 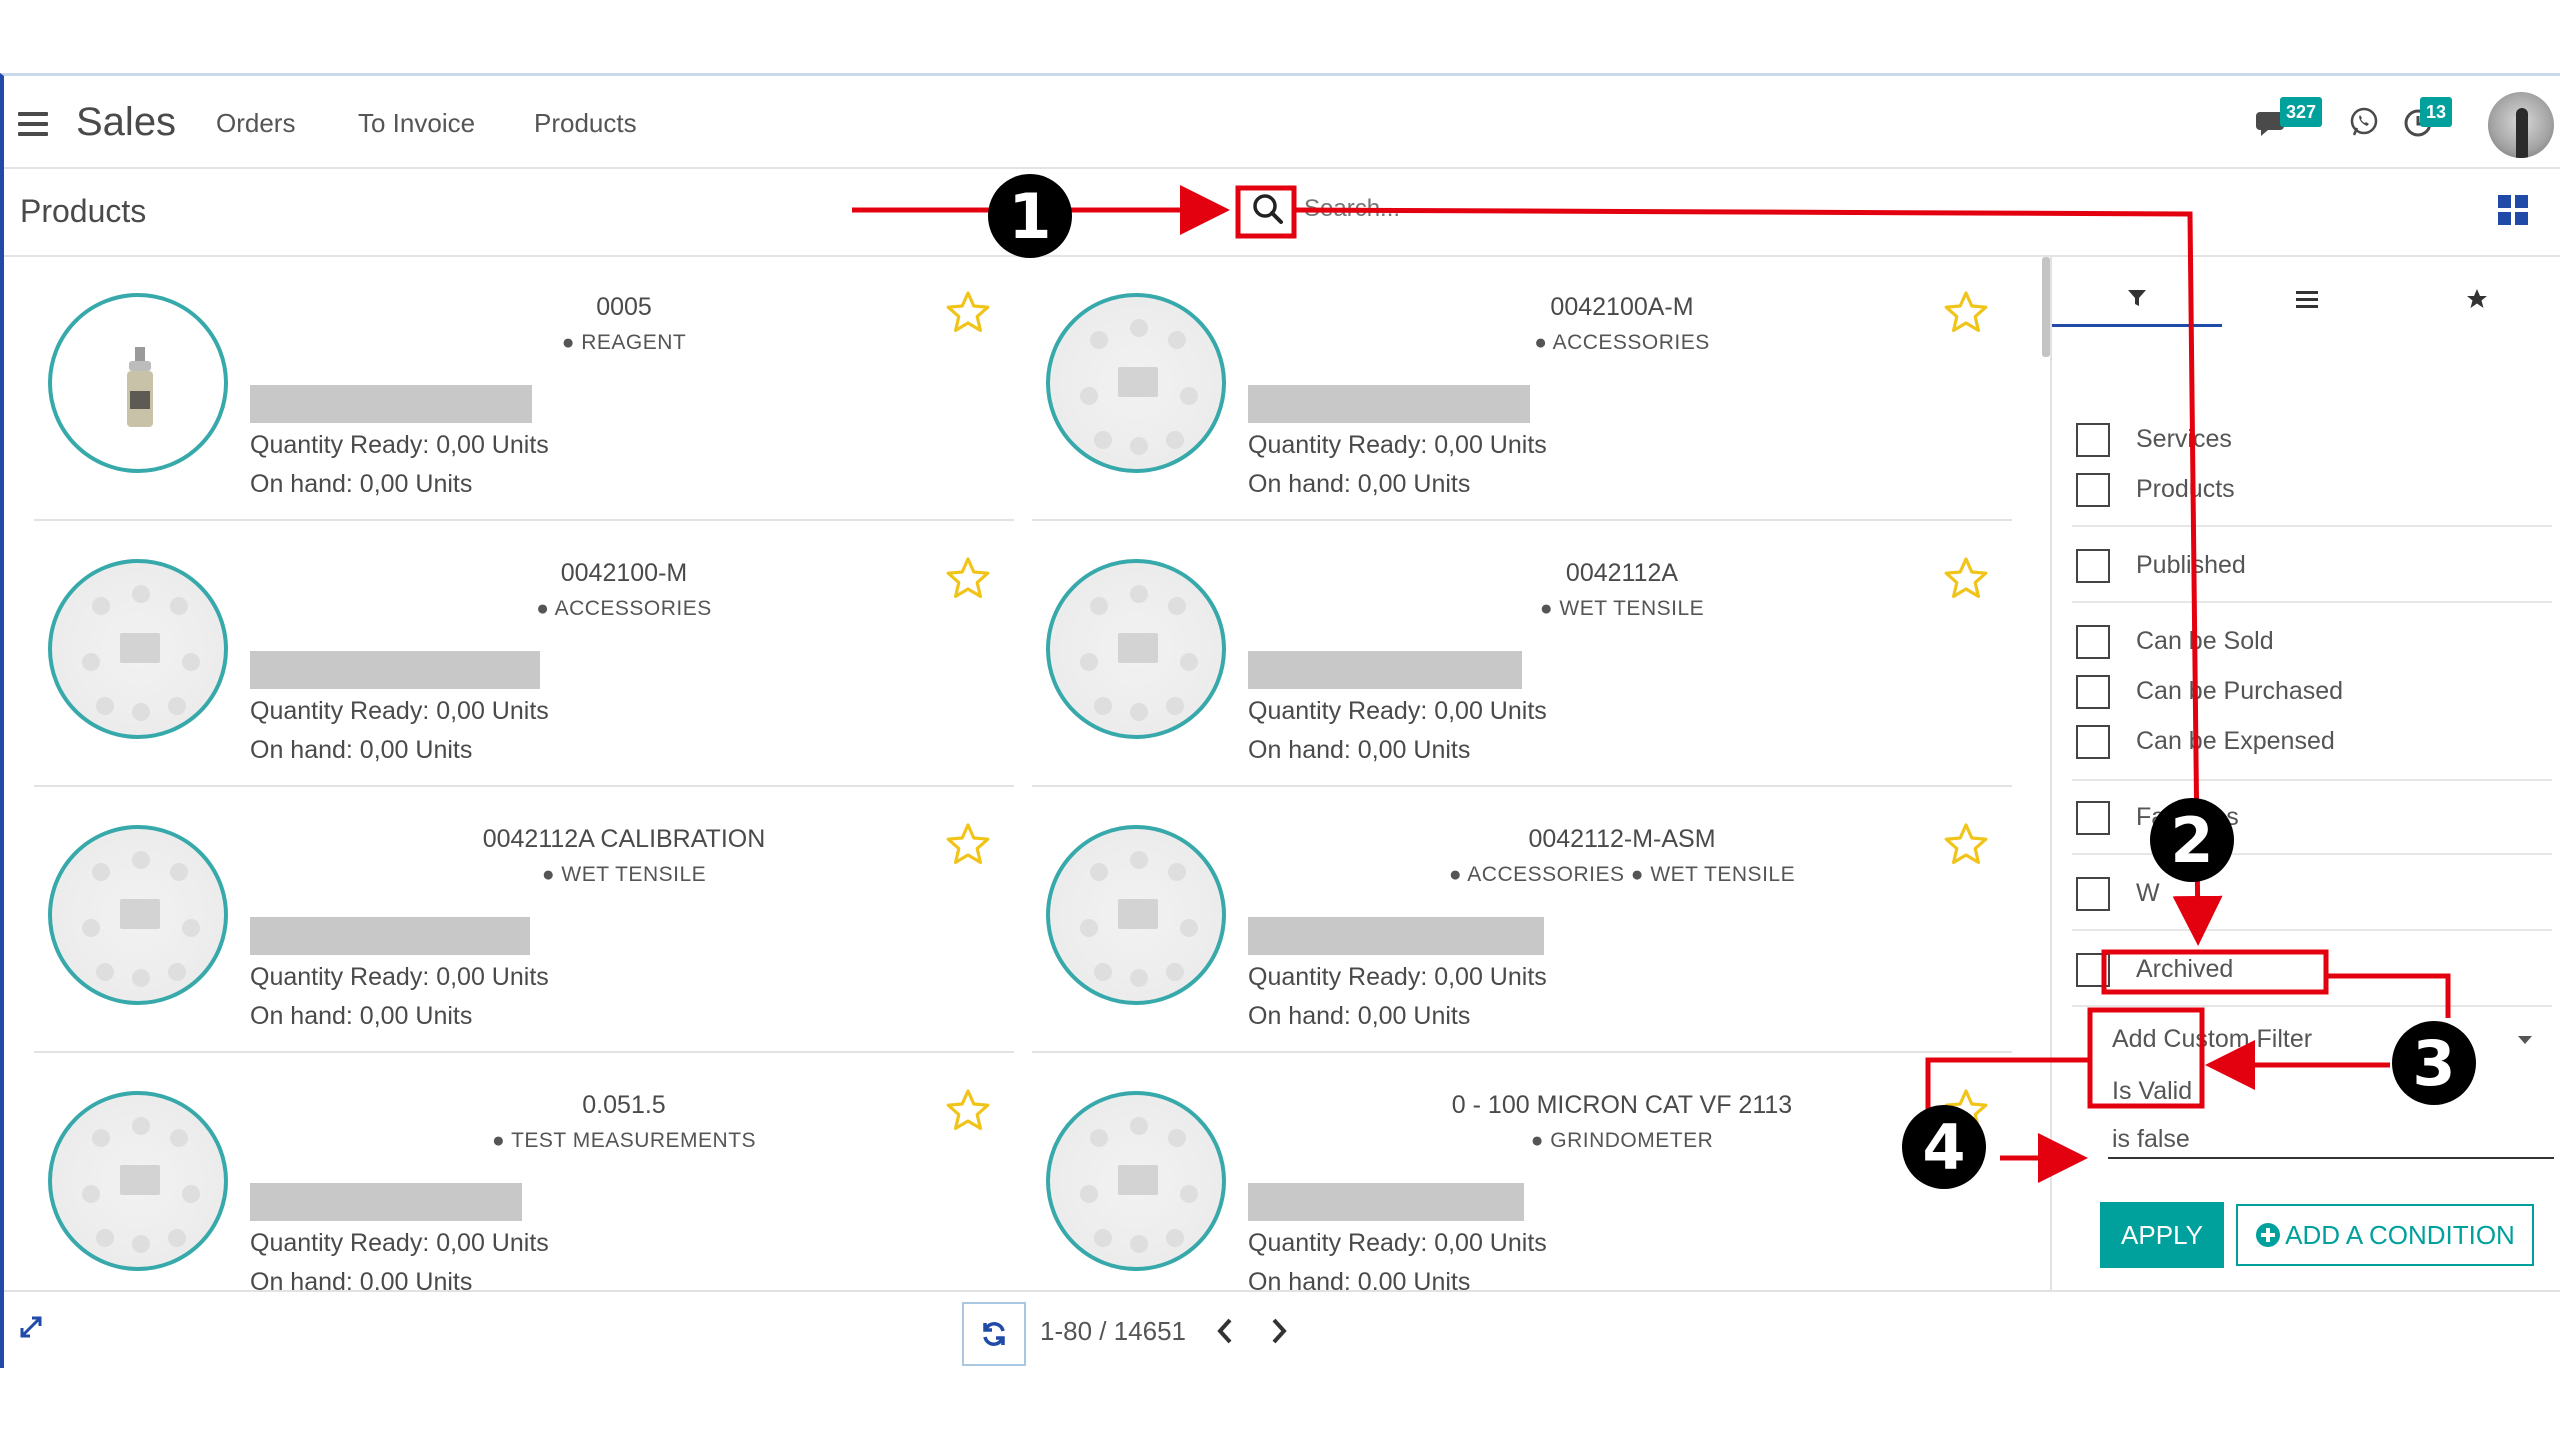 I want to click on product-code: 0042112A CALIBRATION, so click(x=624, y=839).